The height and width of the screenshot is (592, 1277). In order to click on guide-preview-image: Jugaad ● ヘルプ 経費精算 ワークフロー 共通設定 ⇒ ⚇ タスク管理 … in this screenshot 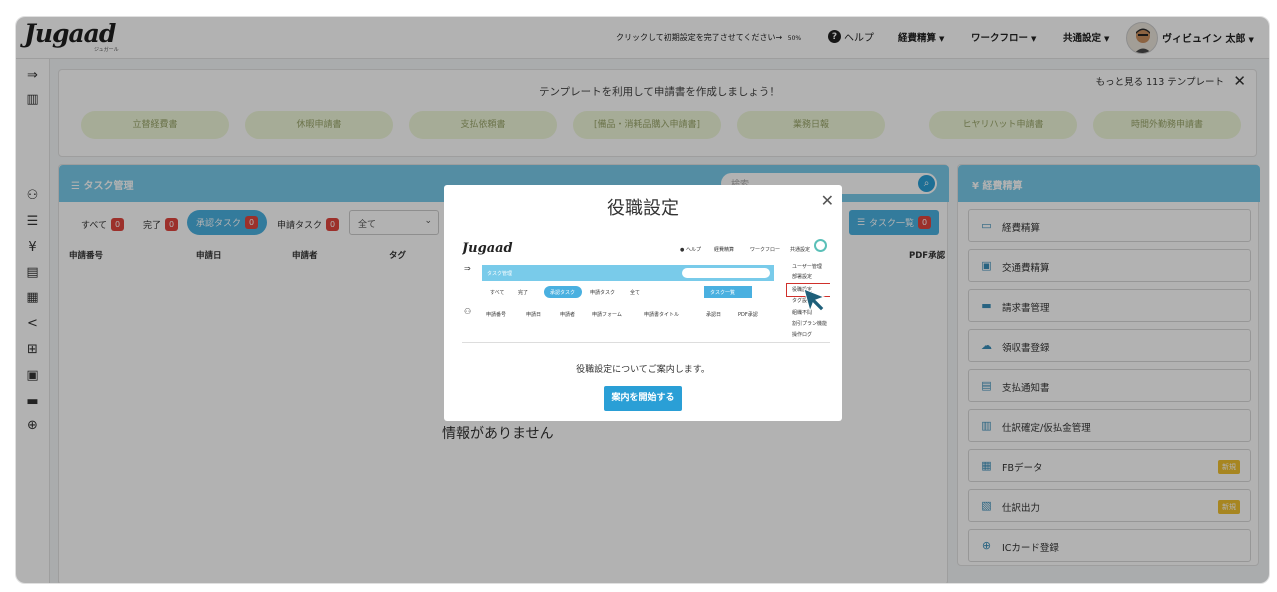, I will do `click(646, 290)`.